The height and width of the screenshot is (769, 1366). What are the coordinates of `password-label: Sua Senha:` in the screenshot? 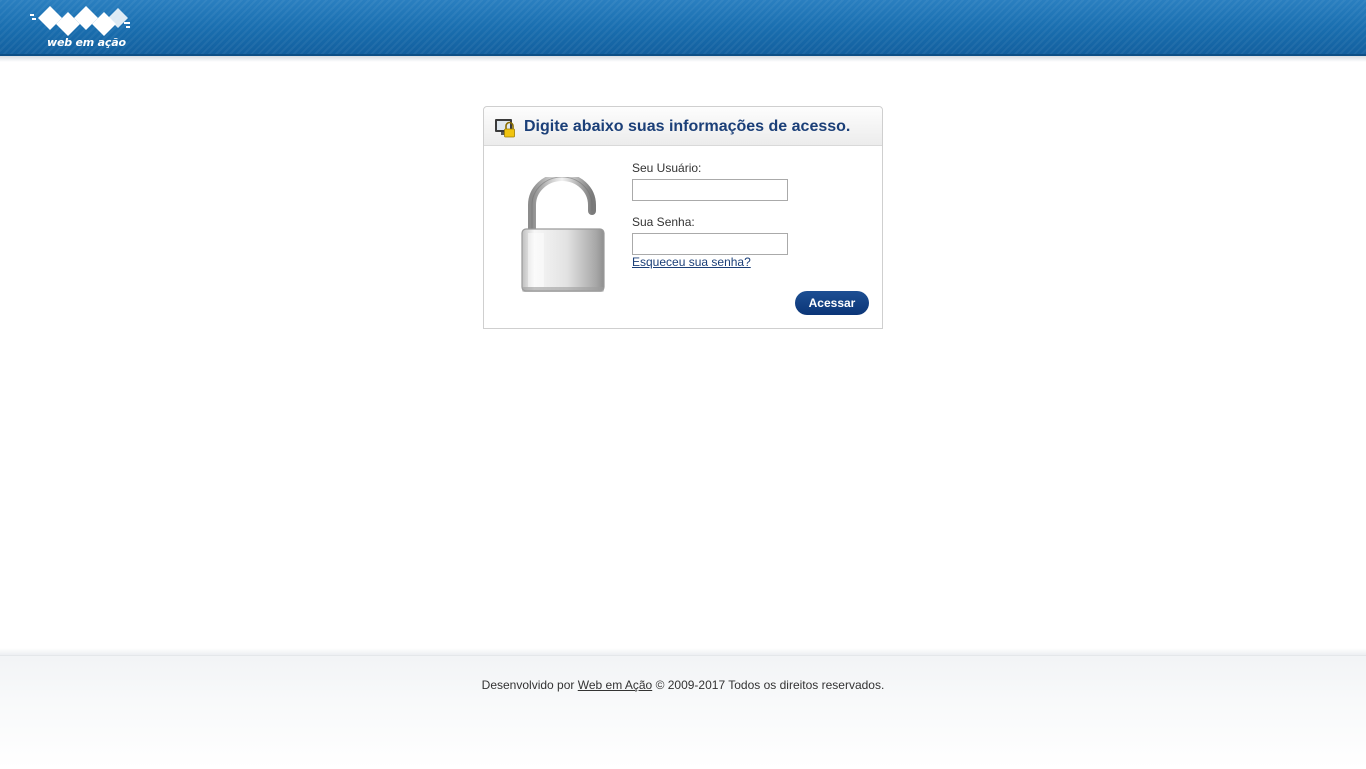 It's located at (663, 222).